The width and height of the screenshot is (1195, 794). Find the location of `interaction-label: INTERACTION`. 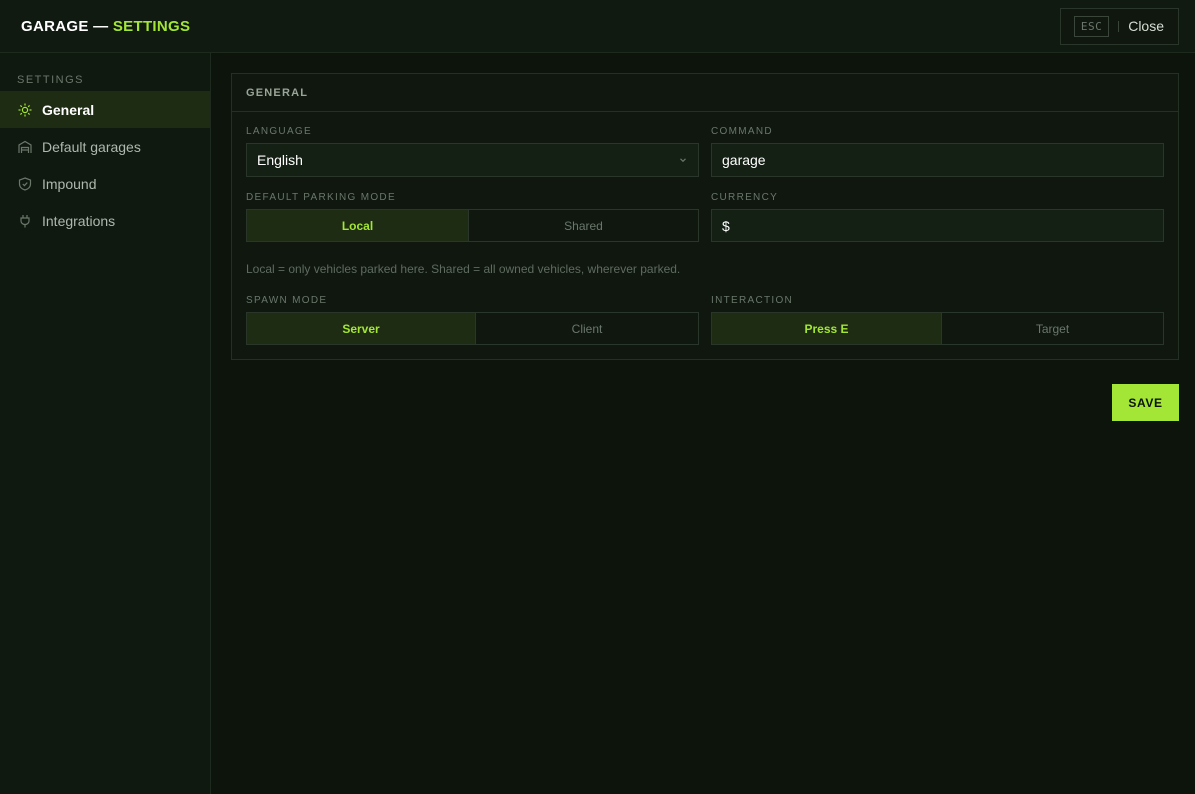

interaction-label: INTERACTION is located at coordinates (752, 300).